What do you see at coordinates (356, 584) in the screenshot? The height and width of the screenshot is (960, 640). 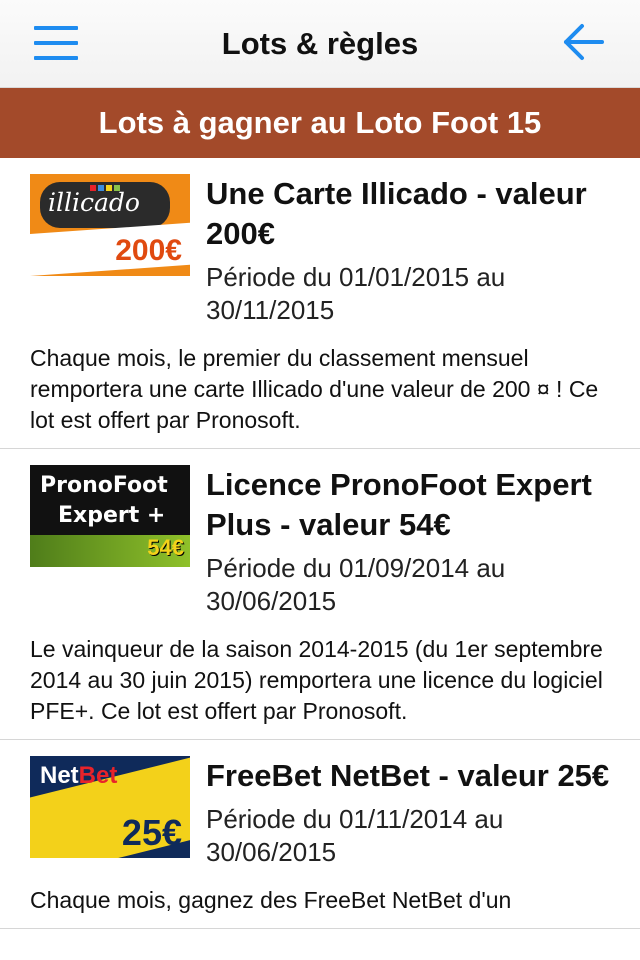 I see `prize-period: Période du 01/09/2014 au 30/06/2015` at bounding box center [356, 584].